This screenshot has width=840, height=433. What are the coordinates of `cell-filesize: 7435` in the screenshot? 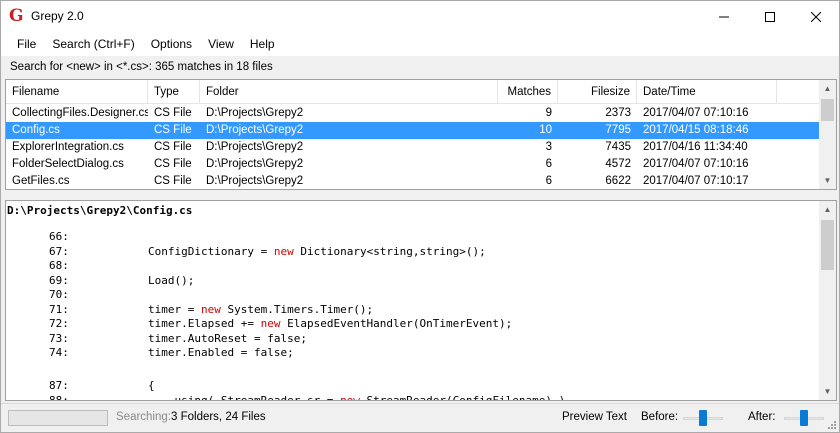 It's located at (618, 147).